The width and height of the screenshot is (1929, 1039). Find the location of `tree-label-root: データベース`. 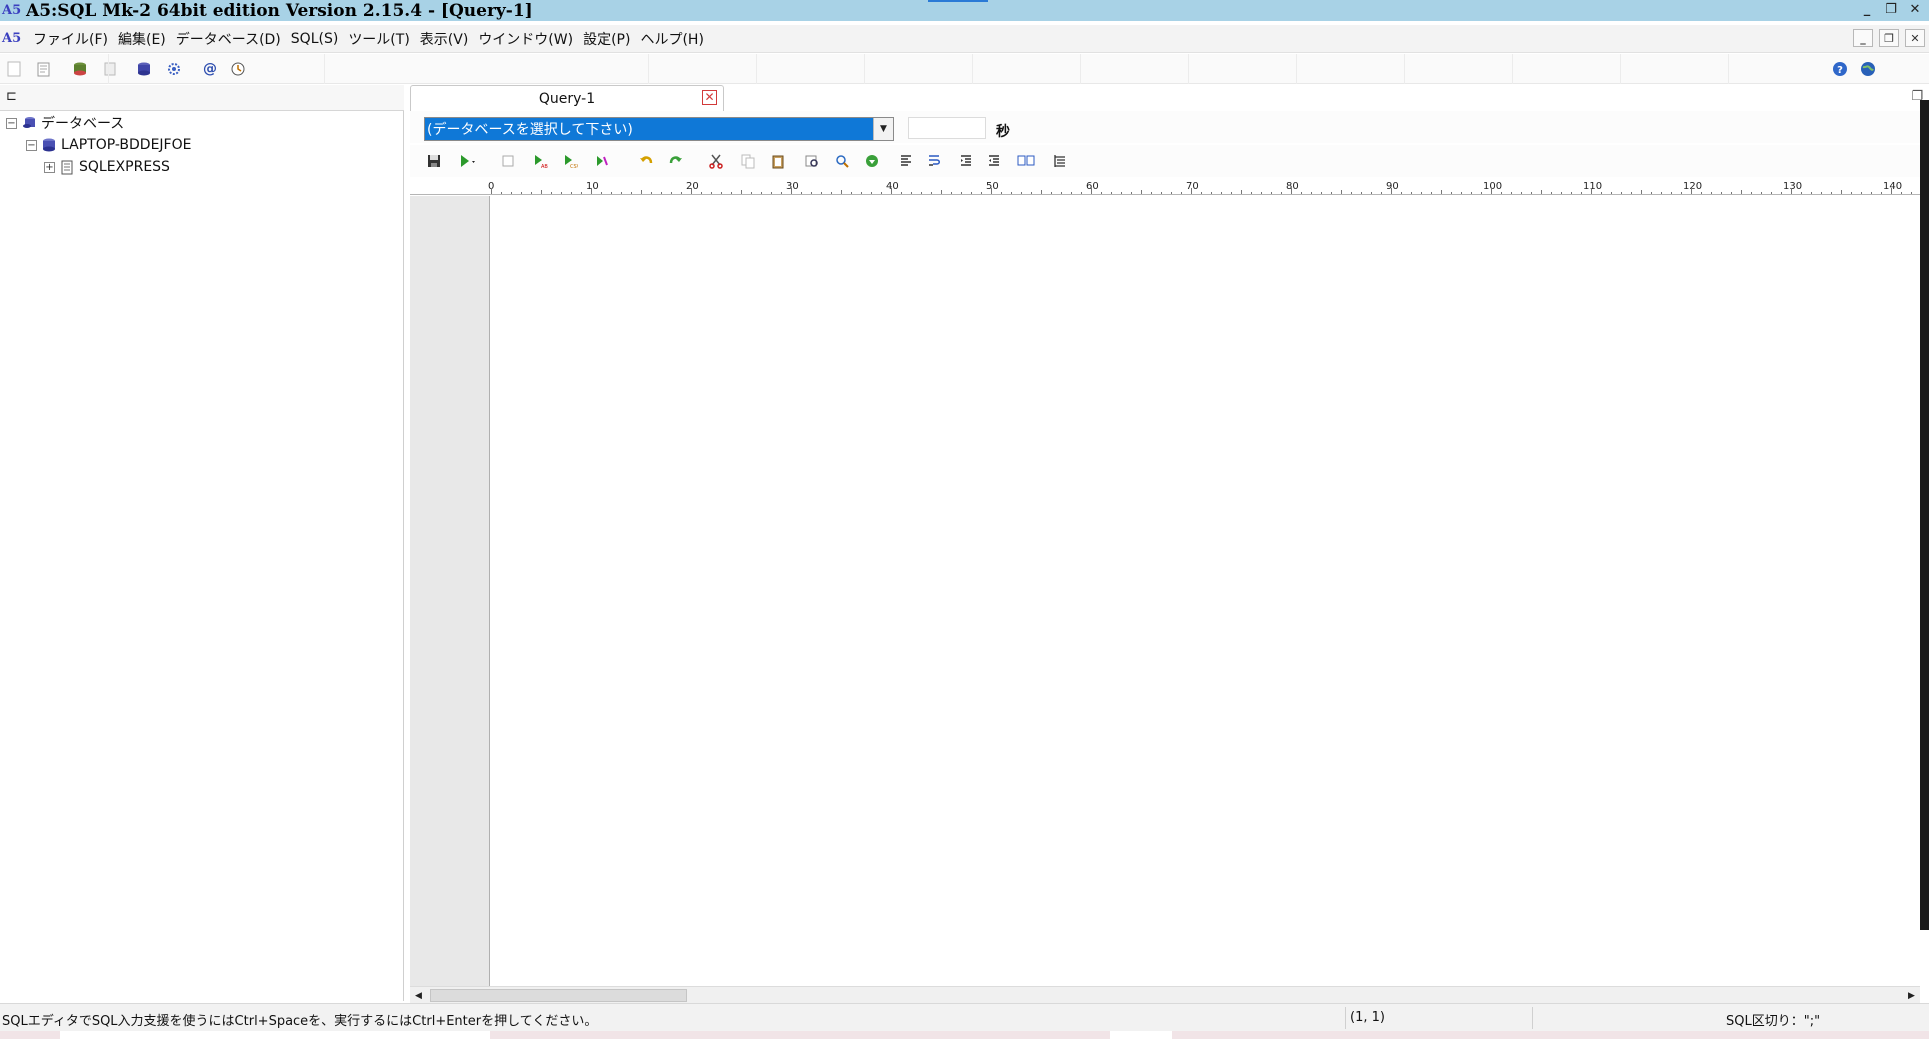

tree-label-root: データベース is located at coordinates (83, 124).